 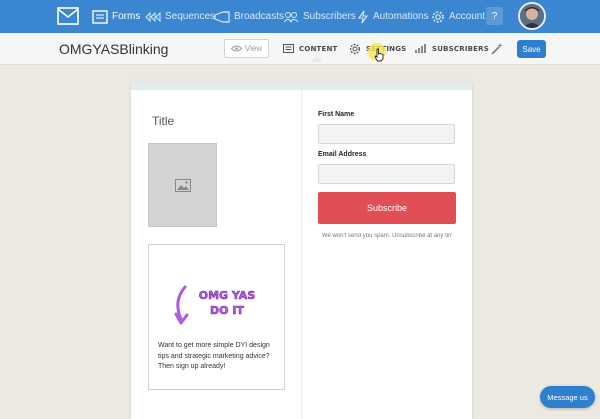 I want to click on nav-account-label: Account, so click(x=467, y=16).